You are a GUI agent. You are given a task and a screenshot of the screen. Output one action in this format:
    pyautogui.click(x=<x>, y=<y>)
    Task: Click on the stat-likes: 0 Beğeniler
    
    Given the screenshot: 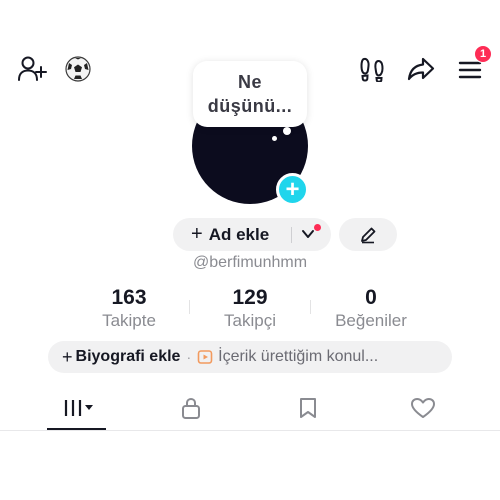 What is the action you would take?
    pyautogui.click(x=371, y=309)
    